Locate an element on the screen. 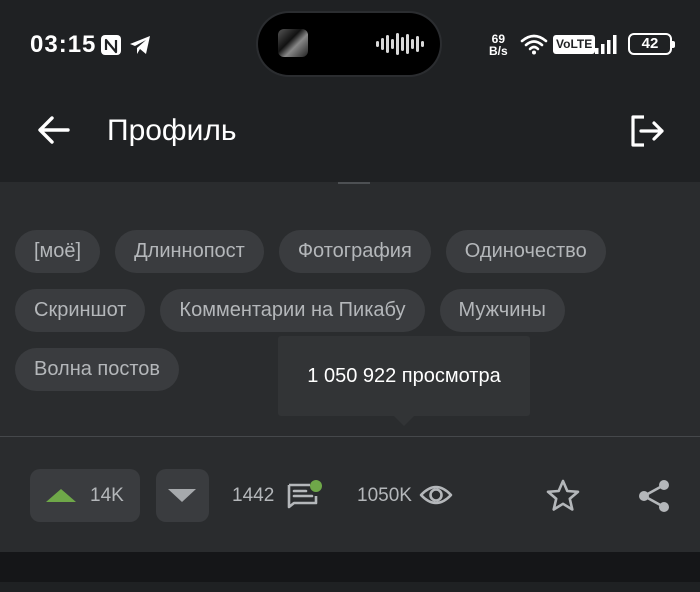 The width and height of the screenshot is (700, 592). tag-kommentarii-na-pikabu: Комментарии на Пикабу is located at coordinates (292, 310).